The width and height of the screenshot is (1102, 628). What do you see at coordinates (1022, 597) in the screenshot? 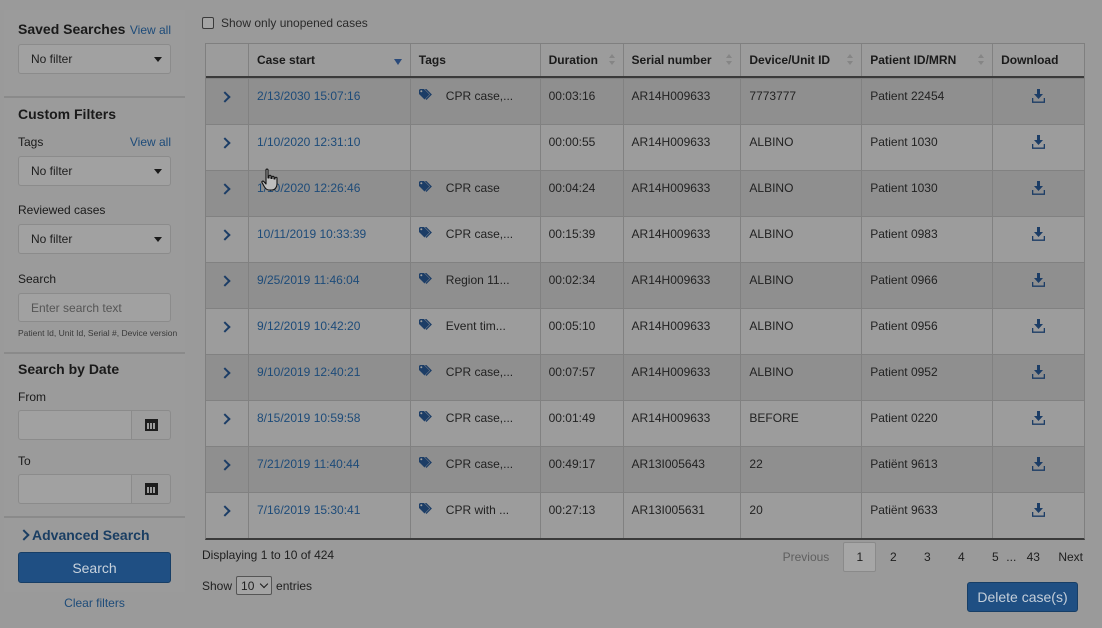
I see `delete-cases-button: Delete case(s)` at bounding box center [1022, 597].